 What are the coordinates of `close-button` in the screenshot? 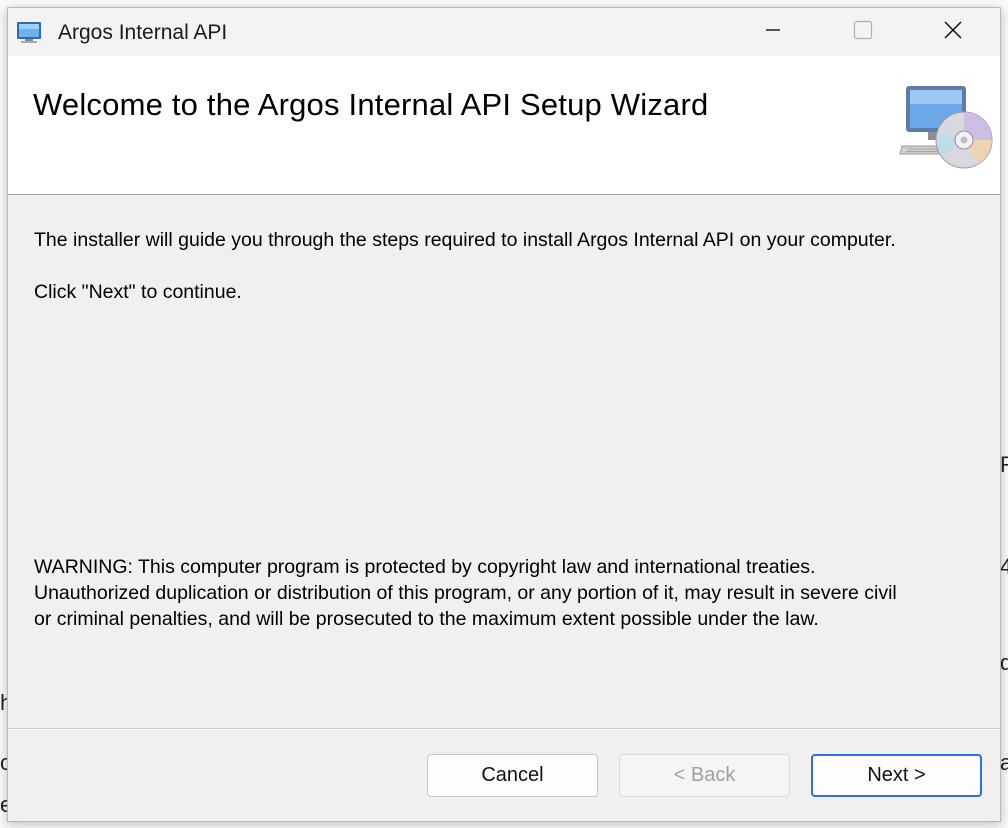 It's located at (953, 32).